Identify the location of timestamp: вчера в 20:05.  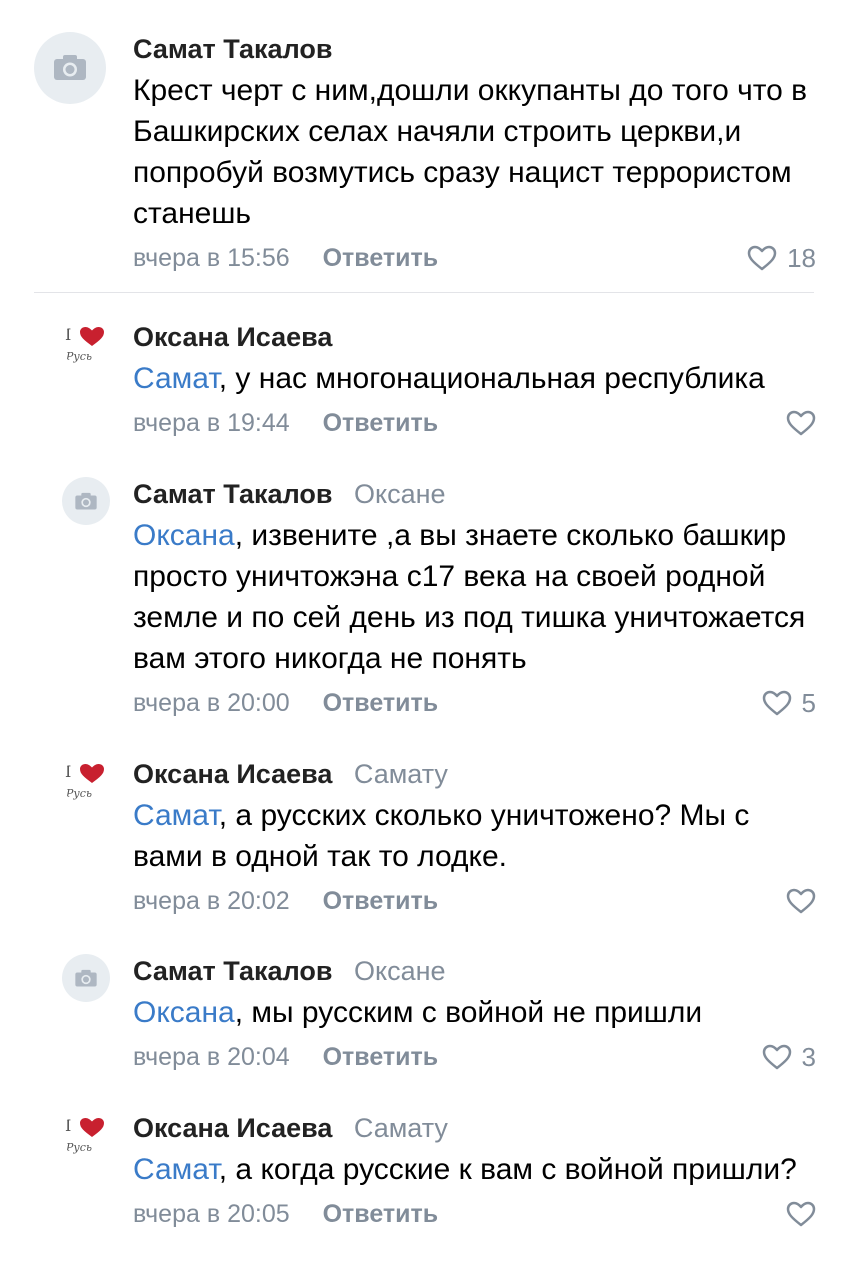
(211, 1214).